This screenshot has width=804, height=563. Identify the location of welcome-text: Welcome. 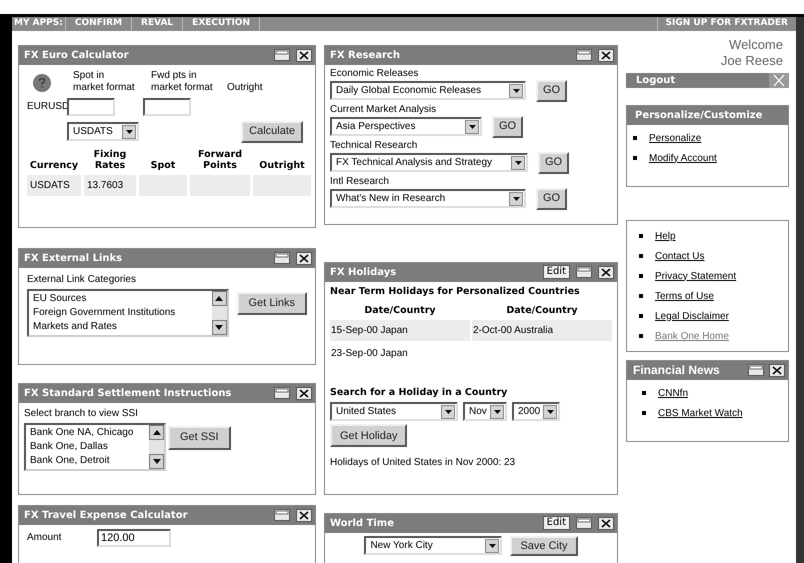
(756, 44).